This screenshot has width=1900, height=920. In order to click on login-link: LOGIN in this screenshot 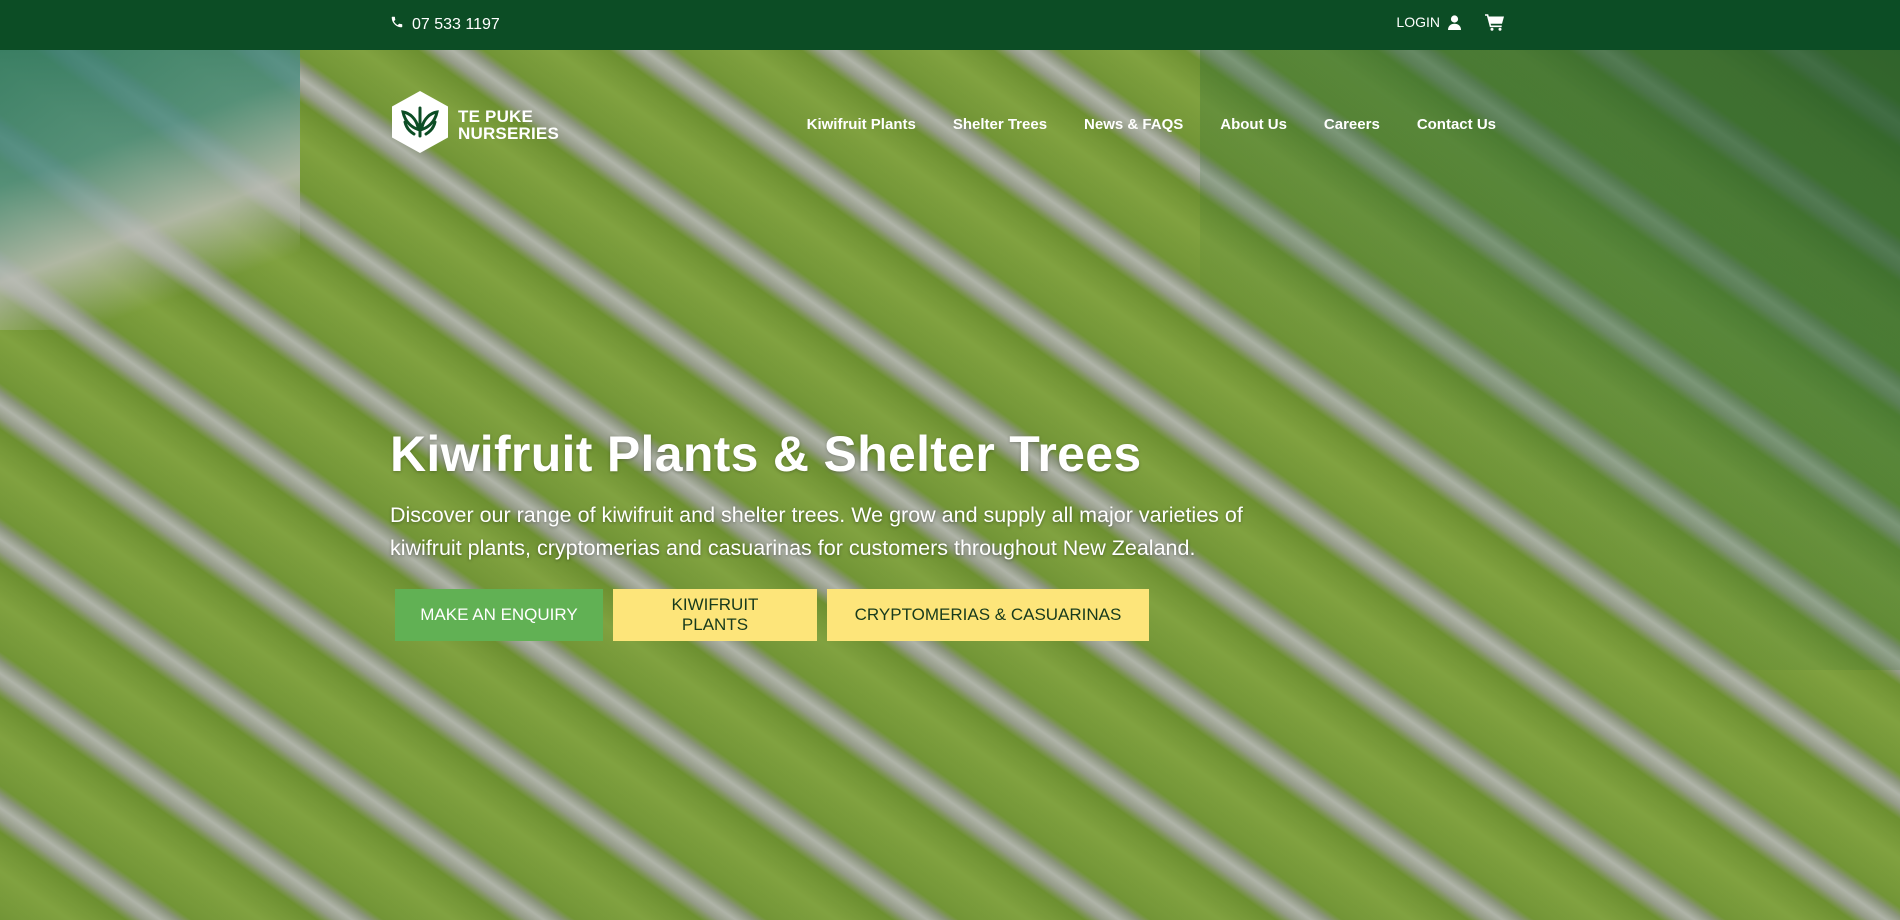, I will do `click(1428, 22)`.